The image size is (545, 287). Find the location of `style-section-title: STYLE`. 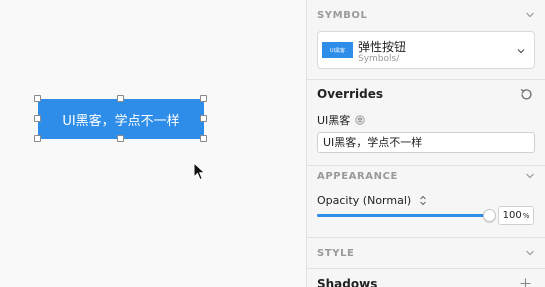

style-section-title: STYLE is located at coordinates (336, 253).